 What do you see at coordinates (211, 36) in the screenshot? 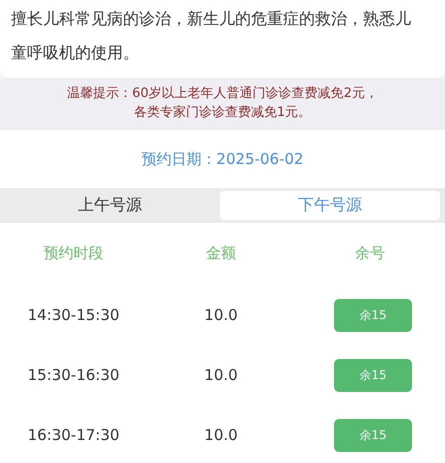
I see `doctor-description: 擅长儿科常见病的诊治，新生儿的危重症的救治，熟悉儿童呼吸机的使用。` at bounding box center [211, 36].